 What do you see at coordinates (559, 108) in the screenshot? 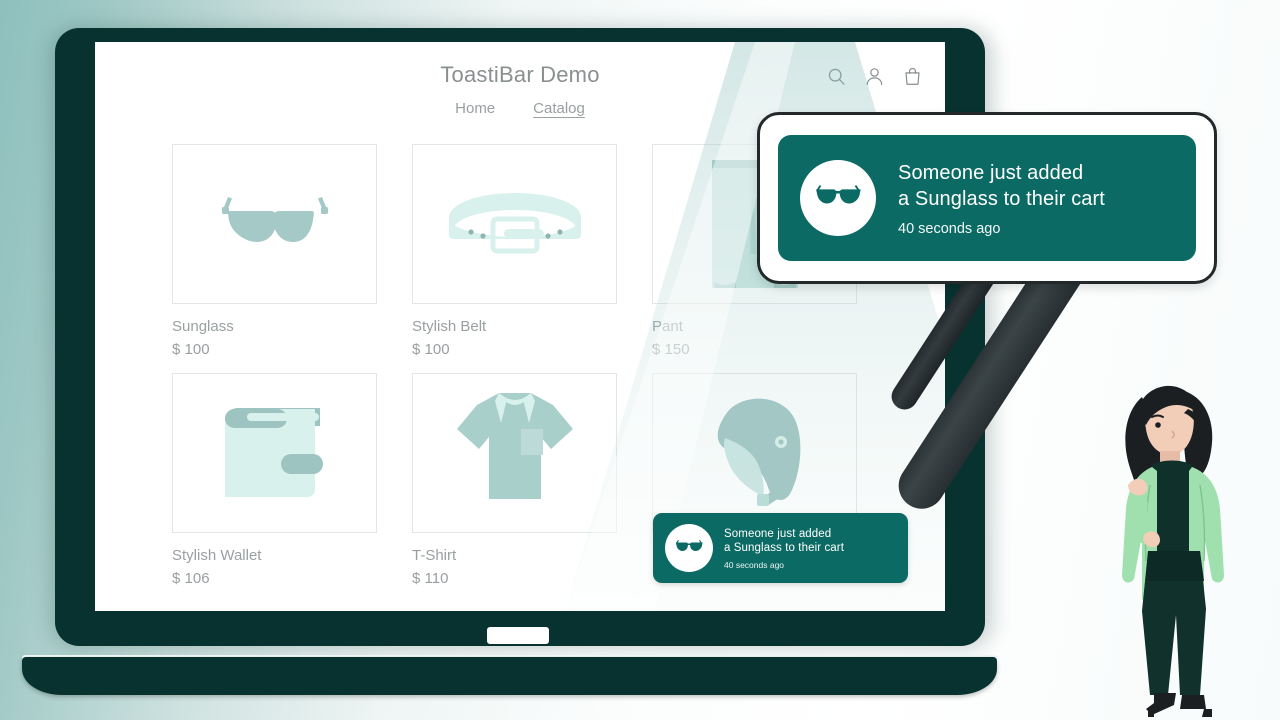
I see `nav-link-catalog: Catalog` at bounding box center [559, 108].